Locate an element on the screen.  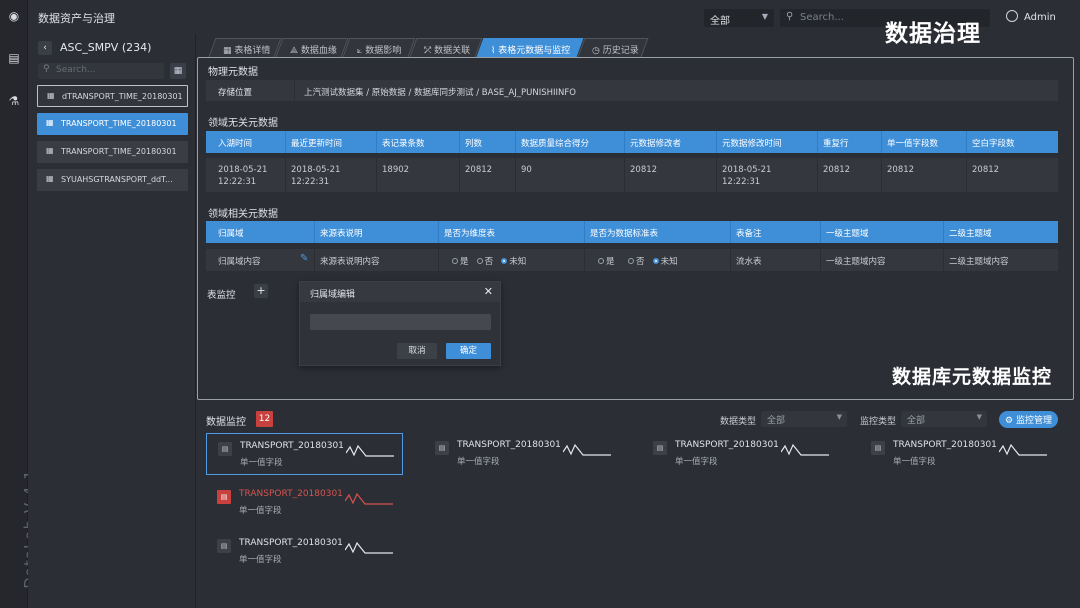
dim-table-radio-group: 是 否 未知 is located at coordinates (489, 261).